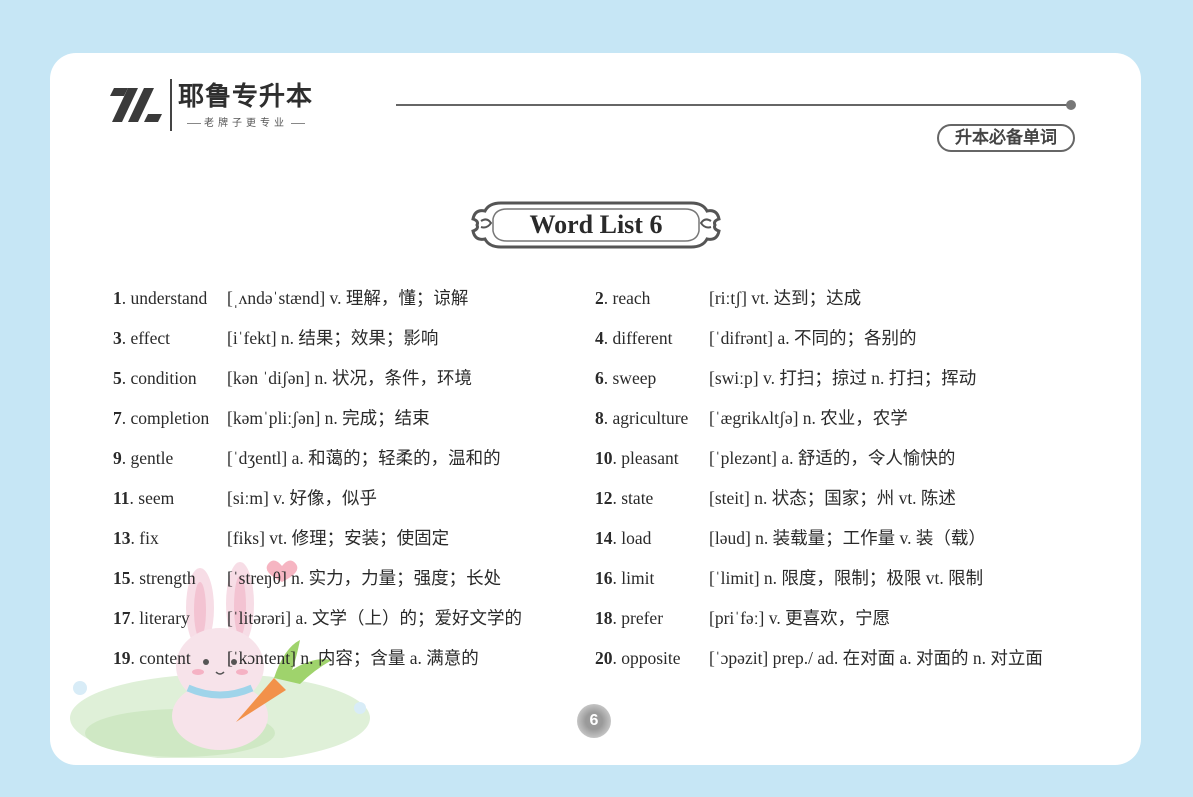 The image size is (1193, 797). I want to click on brand-name: 耶鲁专升本, so click(246, 97).